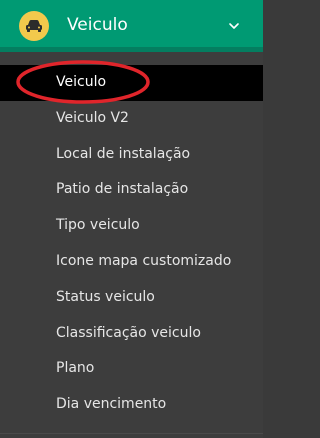 The height and width of the screenshot is (438, 320). I want to click on menu-item-status-veiculo: Status veiculo, so click(131, 298).